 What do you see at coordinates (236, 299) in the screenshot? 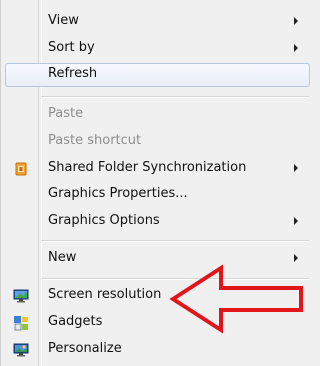
I see `annotation-arrow-icon` at bounding box center [236, 299].